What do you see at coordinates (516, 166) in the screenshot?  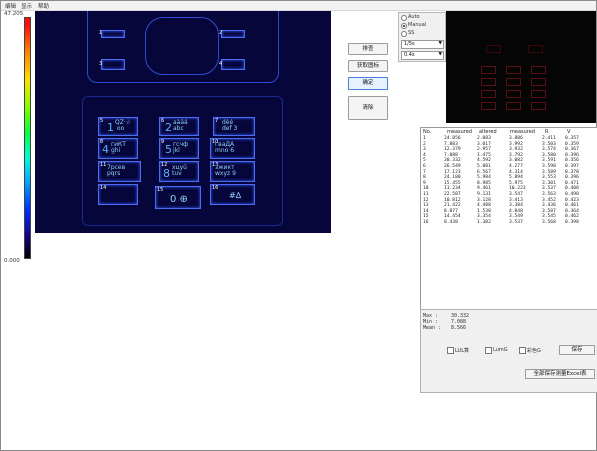 I see `table-cell: 4.277` at bounding box center [516, 166].